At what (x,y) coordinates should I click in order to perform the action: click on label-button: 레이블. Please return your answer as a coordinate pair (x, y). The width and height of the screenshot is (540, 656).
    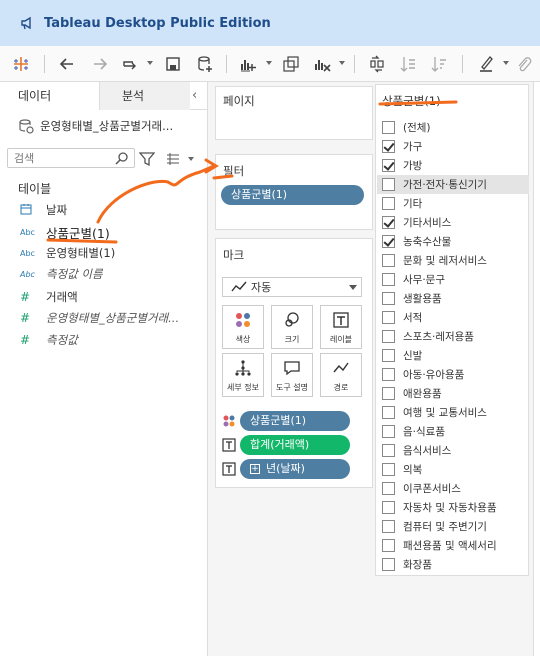
    Looking at the image, I should click on (341, 327).